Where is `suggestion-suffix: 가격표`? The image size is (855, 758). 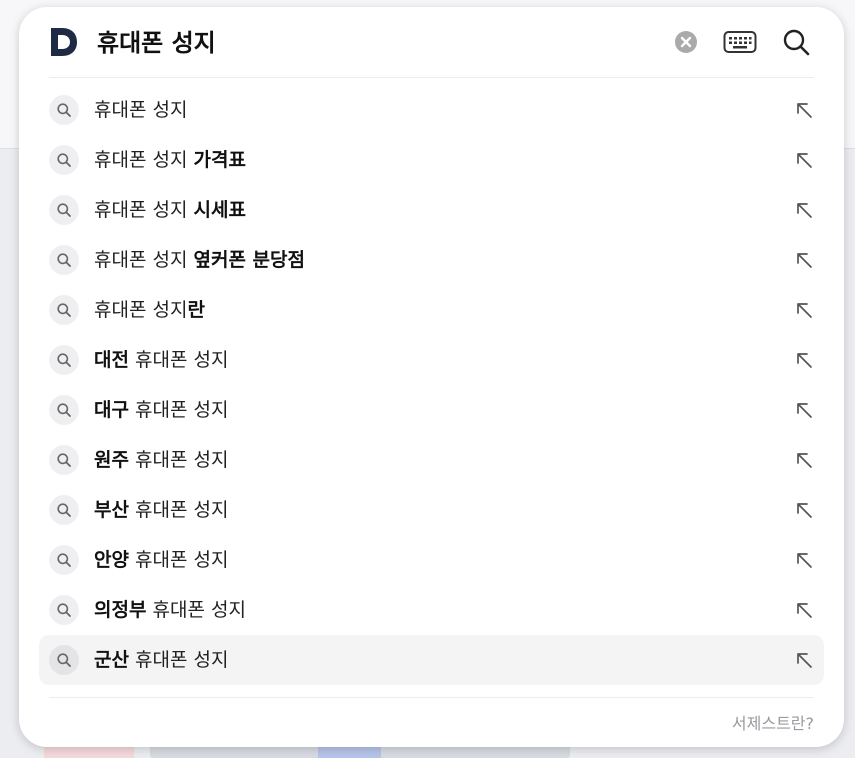
suggestion-suffix: 가격표 is located at coordinates (219, 160).